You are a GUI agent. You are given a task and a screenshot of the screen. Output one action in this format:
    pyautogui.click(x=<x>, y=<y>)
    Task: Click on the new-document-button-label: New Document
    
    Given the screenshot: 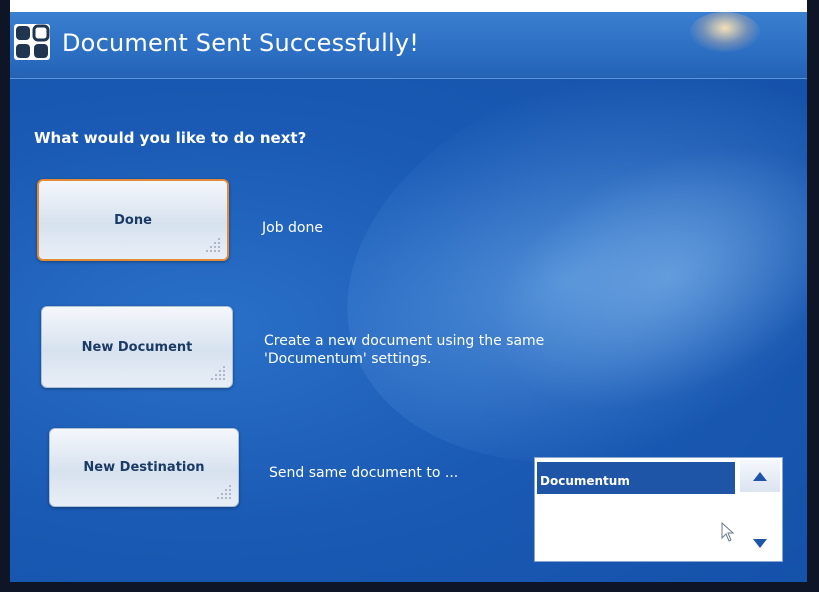 What is the action you would take?
    pyautogui.click(x=137, y=347)
    